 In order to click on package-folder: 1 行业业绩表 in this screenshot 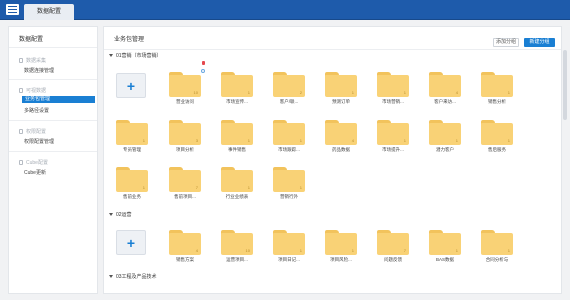, I will do `click(237, 183)`.